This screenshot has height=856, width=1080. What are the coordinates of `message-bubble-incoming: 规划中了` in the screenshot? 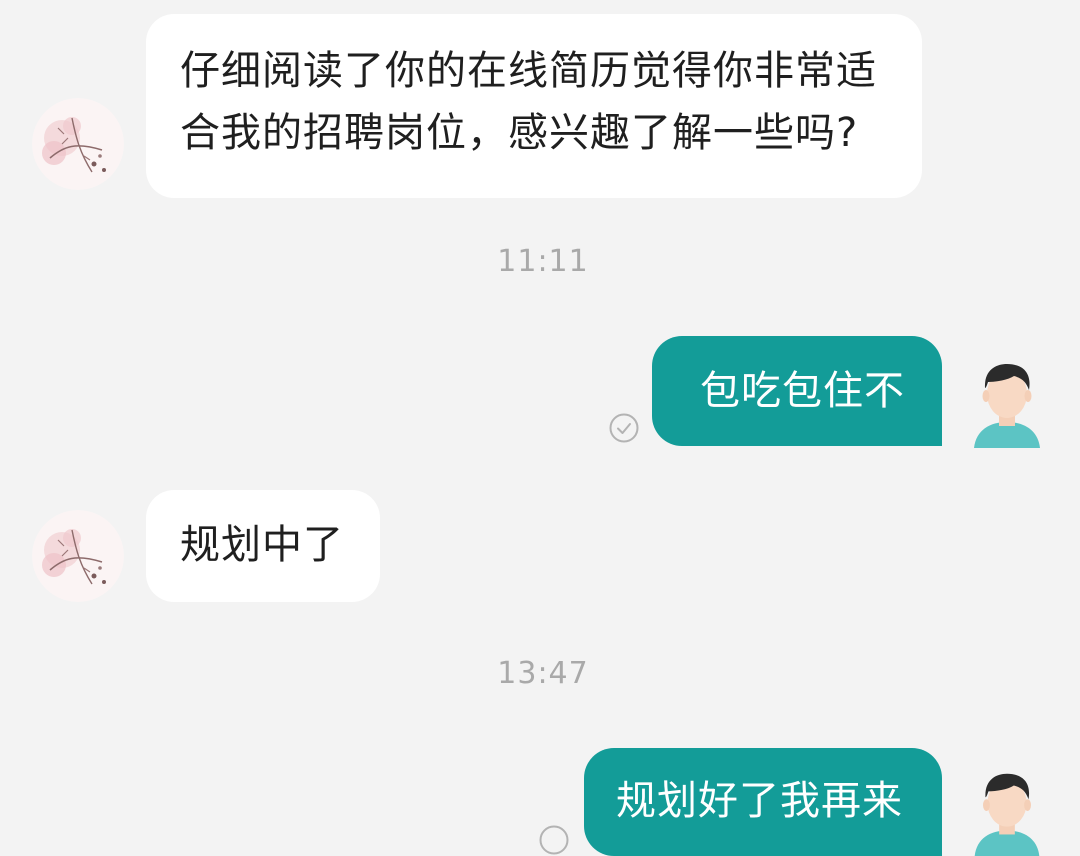 It's located at (263, 546).